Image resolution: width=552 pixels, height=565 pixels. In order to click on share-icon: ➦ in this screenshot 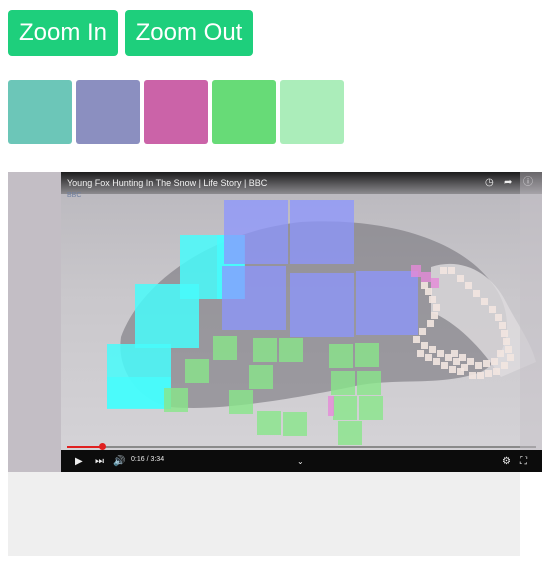, I will do `click(508, 183)`.